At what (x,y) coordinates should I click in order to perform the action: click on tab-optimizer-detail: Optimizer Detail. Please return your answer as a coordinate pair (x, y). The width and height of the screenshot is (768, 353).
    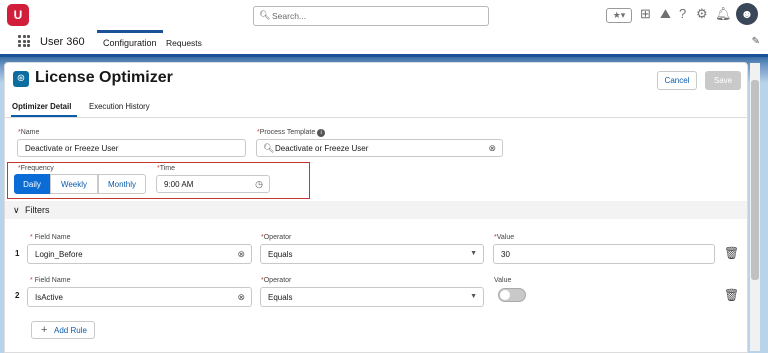
    Looking at the image, I should click on (41, 106).